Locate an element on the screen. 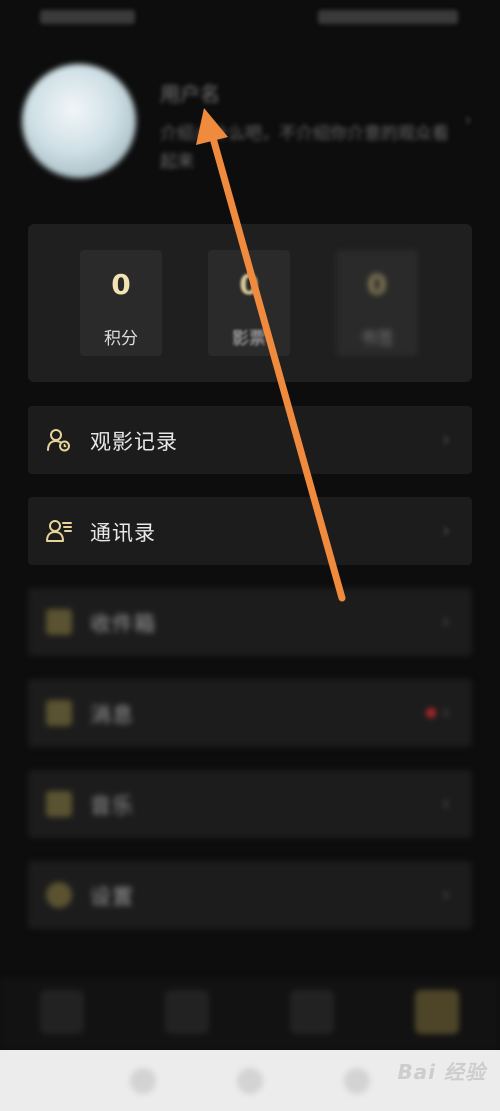  menu-item-label: 观影记录 is located at coordinates (134, 442).